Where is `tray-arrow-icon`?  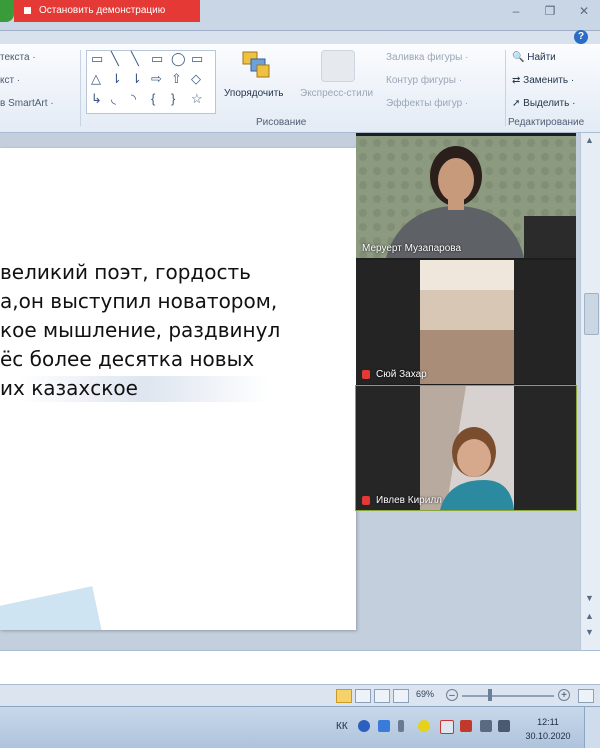
tray-arrow-icon is located at coordinates (401, 726).